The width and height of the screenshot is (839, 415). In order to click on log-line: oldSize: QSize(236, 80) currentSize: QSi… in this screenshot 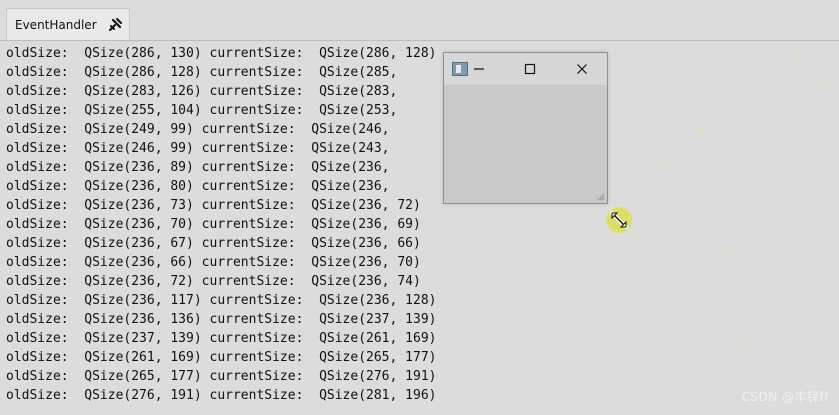, I will do `click(198, 186)`.